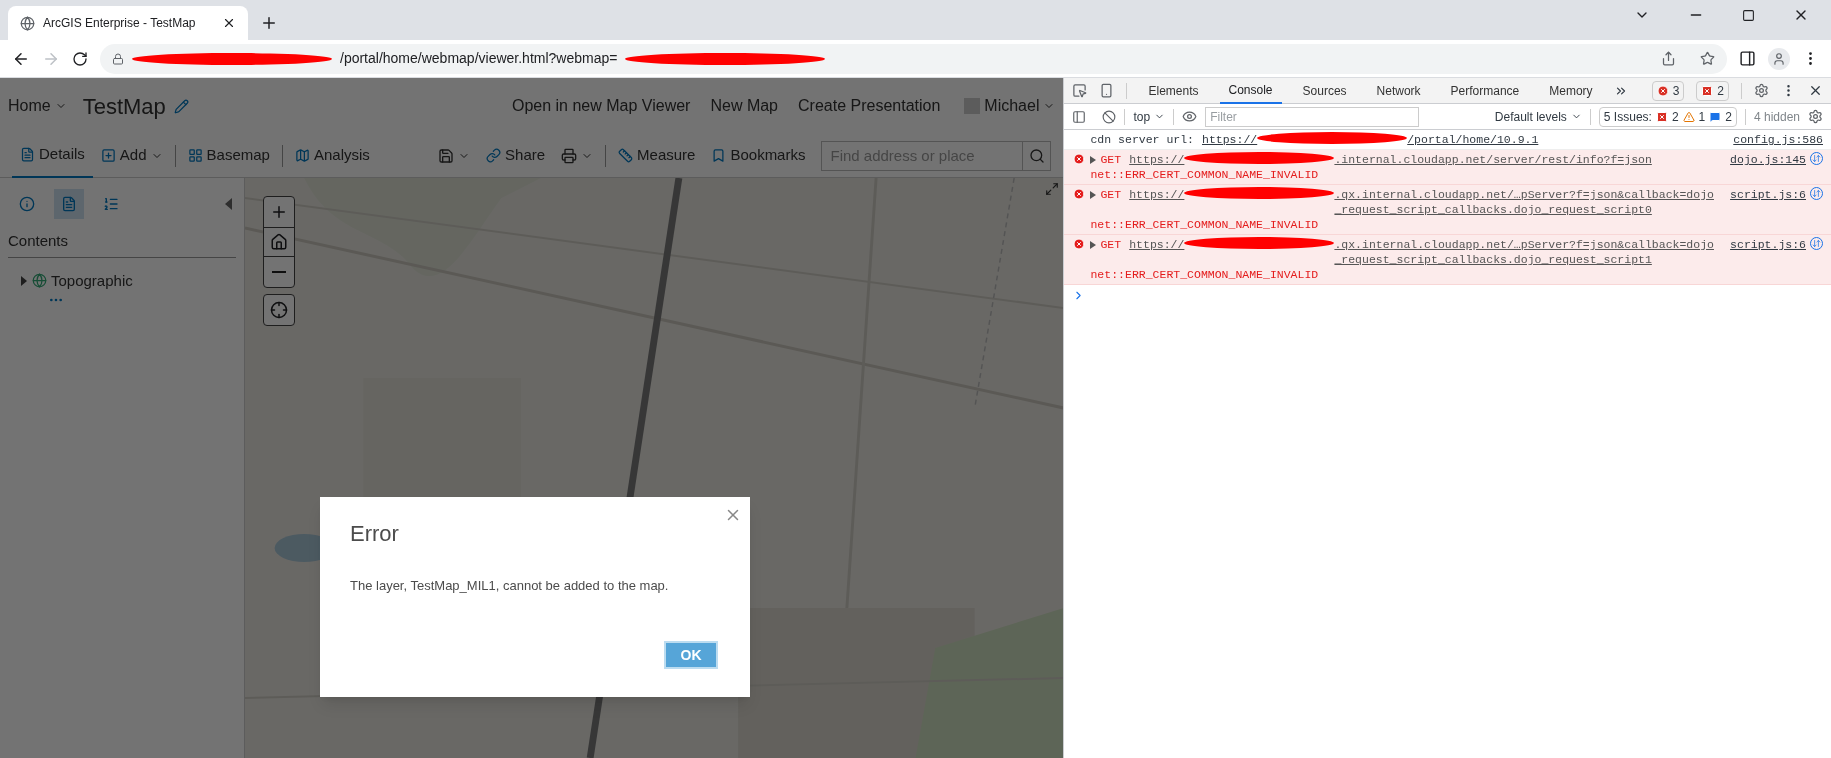 The height and width of the screenshot is (758, 1831). Describe the element at coordinates (1627, 117) in the screenshot. I see `issues-label: 5 Issues:` at that location.